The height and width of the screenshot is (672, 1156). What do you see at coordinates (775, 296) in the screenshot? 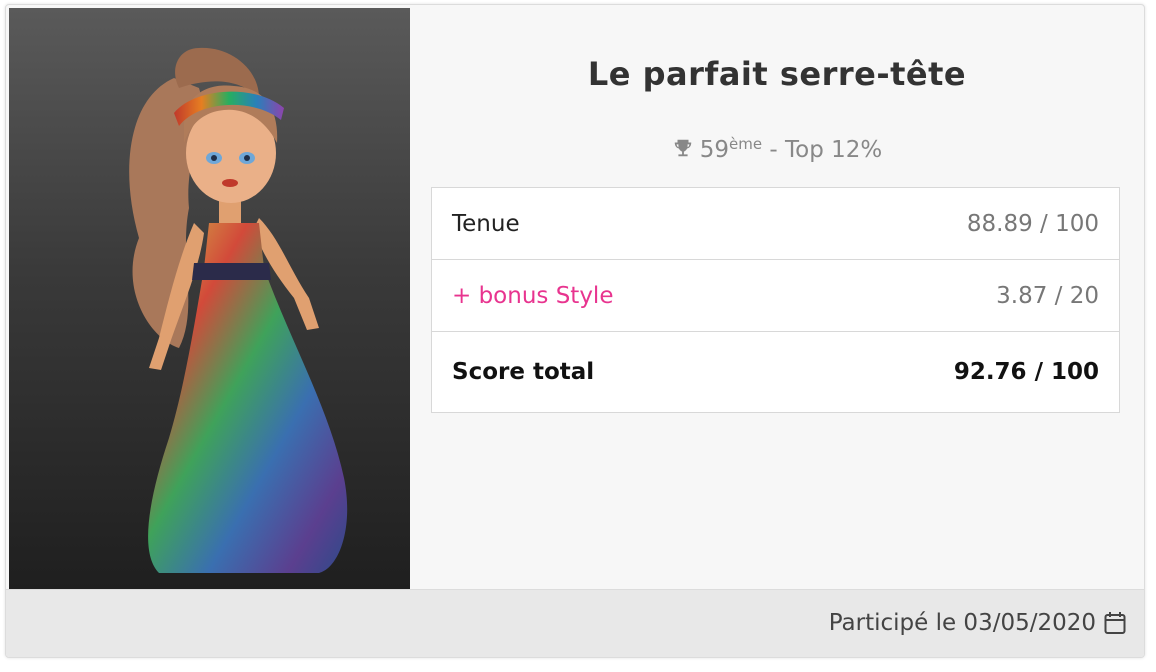
I see `score-row-bonus: + bonus Style 3.87 / 20` at bounding box center [775, 296].